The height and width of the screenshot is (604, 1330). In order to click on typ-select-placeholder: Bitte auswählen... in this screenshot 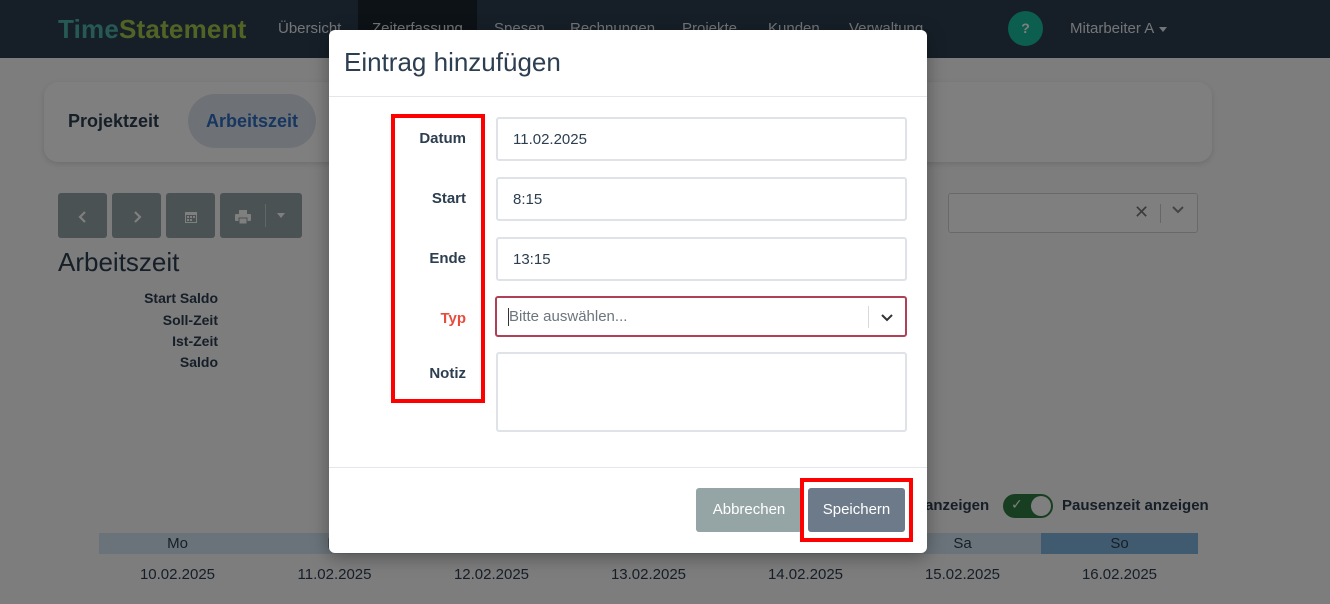, I will do `click(568, 316)`.